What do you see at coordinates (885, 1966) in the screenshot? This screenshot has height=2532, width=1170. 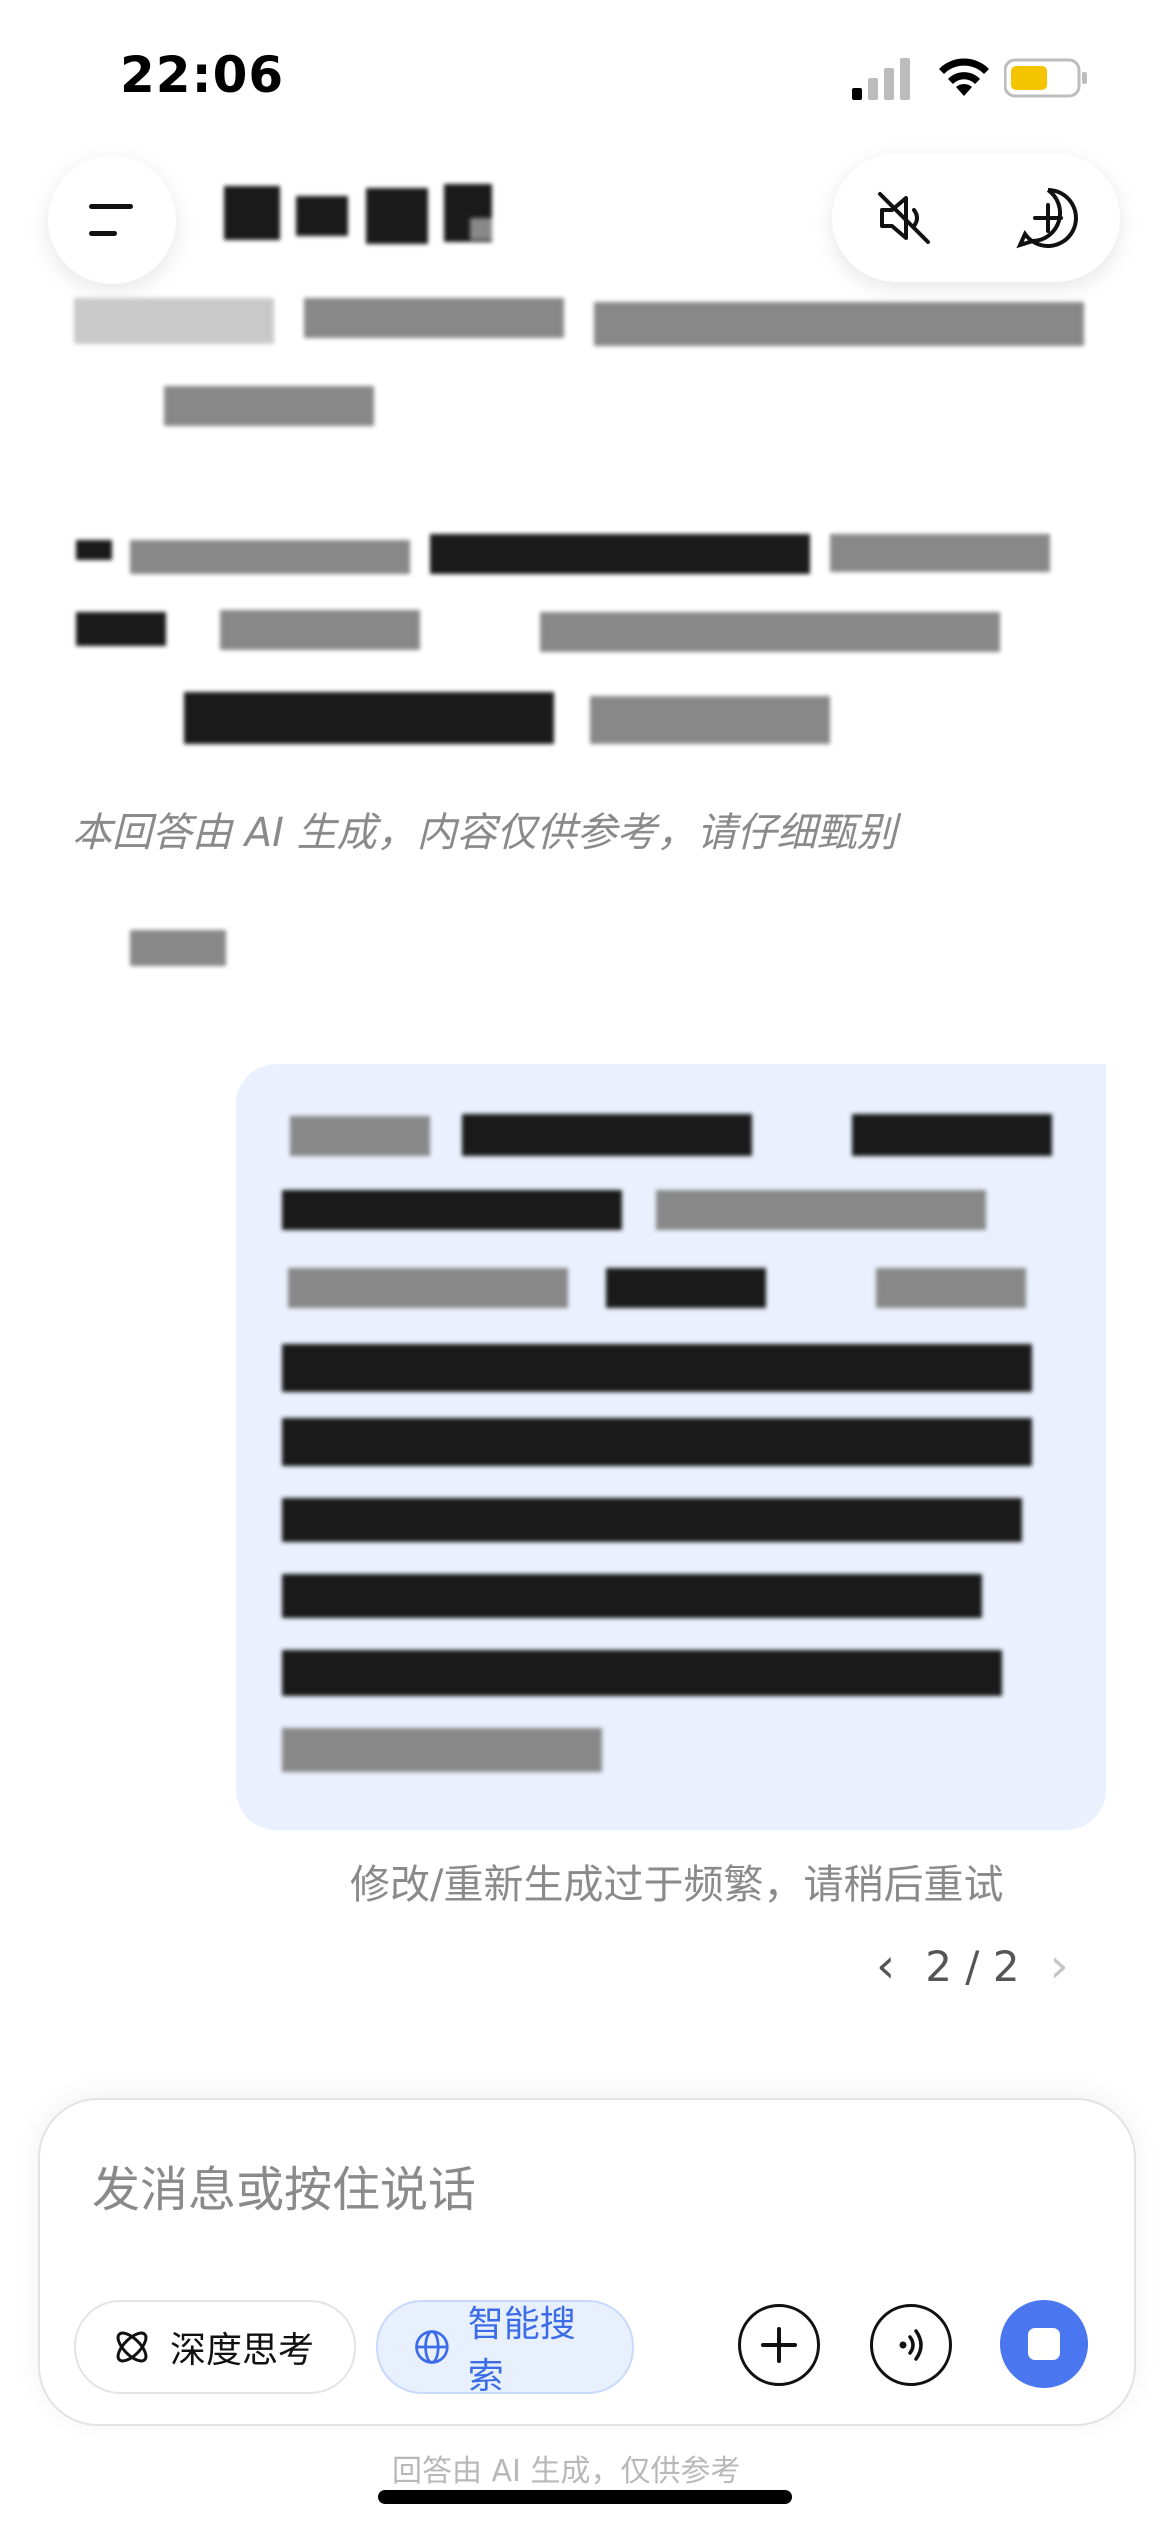 I see `prev-version-chevron-left-icon: ‹` at bounding box center [885, 1966].